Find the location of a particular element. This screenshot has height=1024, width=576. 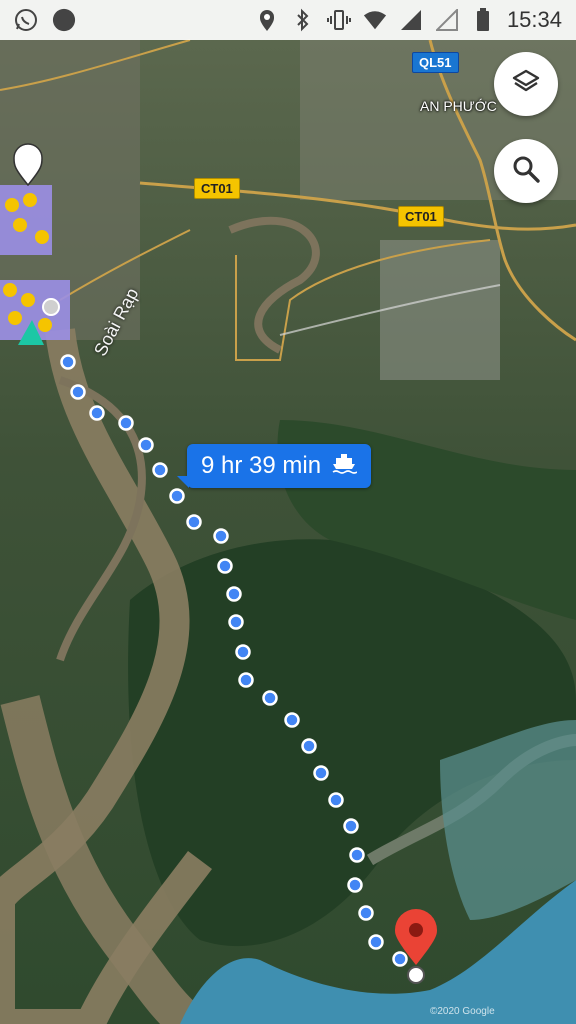

road-shield-ql51: QL51 is located at coordinates (435, 62).